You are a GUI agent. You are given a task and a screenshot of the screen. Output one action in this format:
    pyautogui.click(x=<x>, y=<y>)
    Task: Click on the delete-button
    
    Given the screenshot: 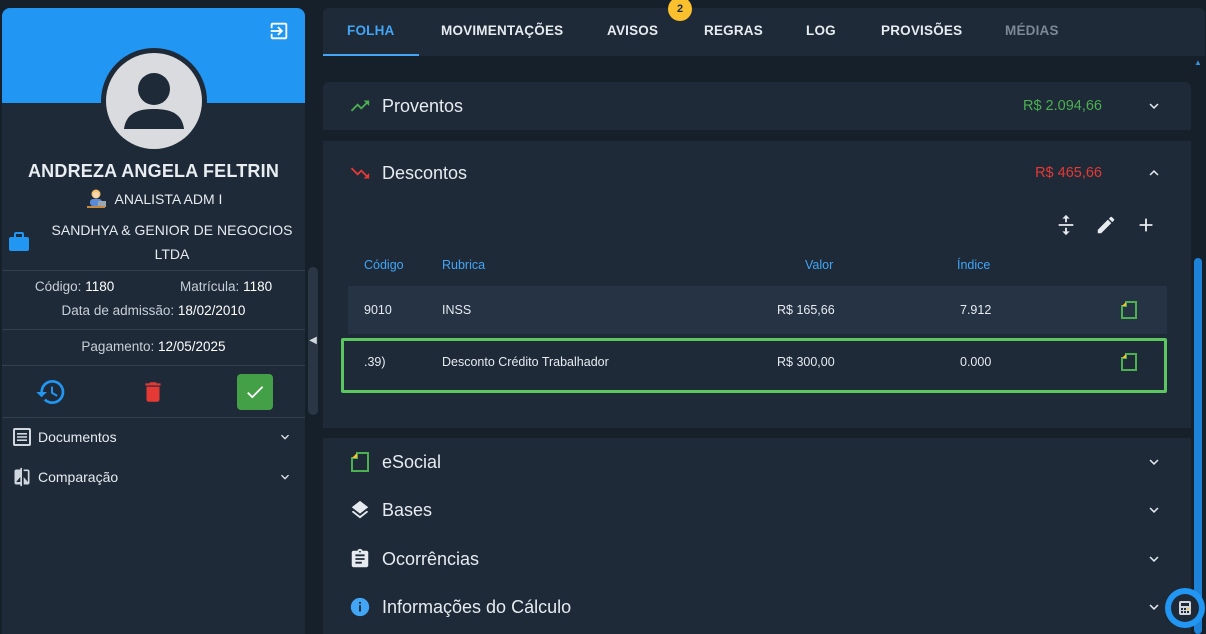 What is the action you would take?
    pyautogui.click(x=153, y=392)
    